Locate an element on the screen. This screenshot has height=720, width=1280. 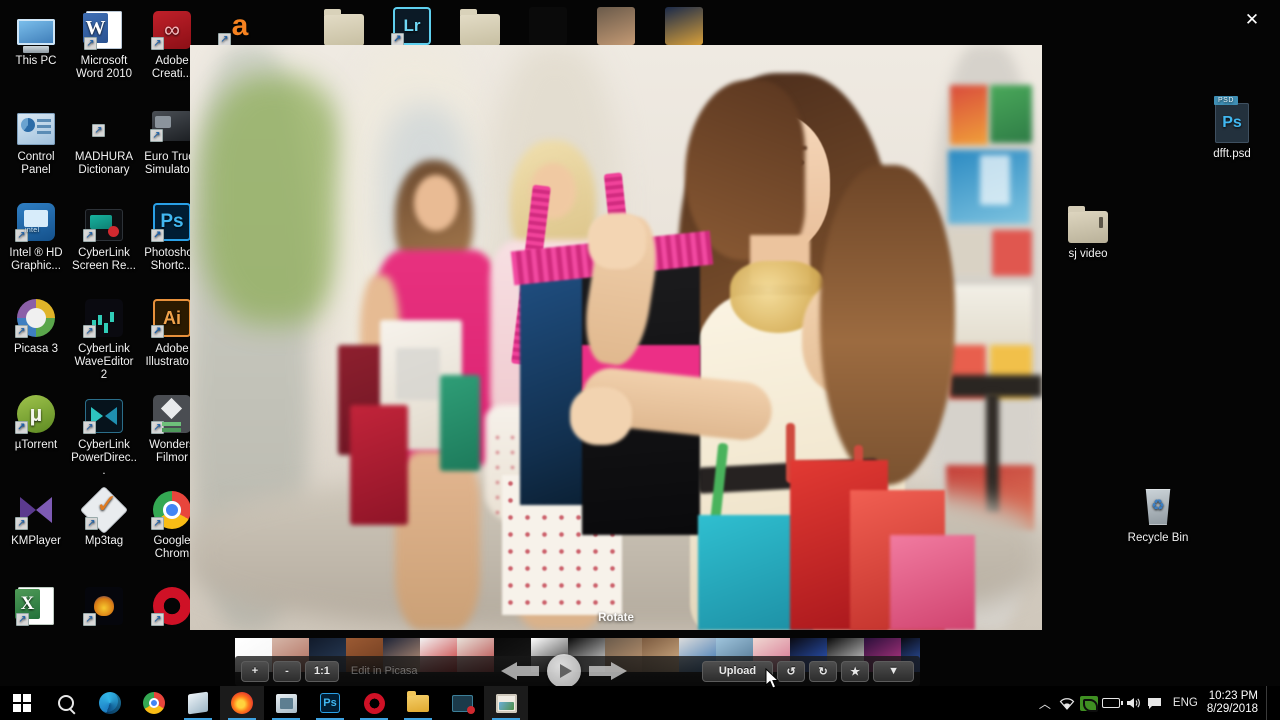
desktop-icon-utorrent: µ ↗ µTorrent is located at coordinates (36, 422).